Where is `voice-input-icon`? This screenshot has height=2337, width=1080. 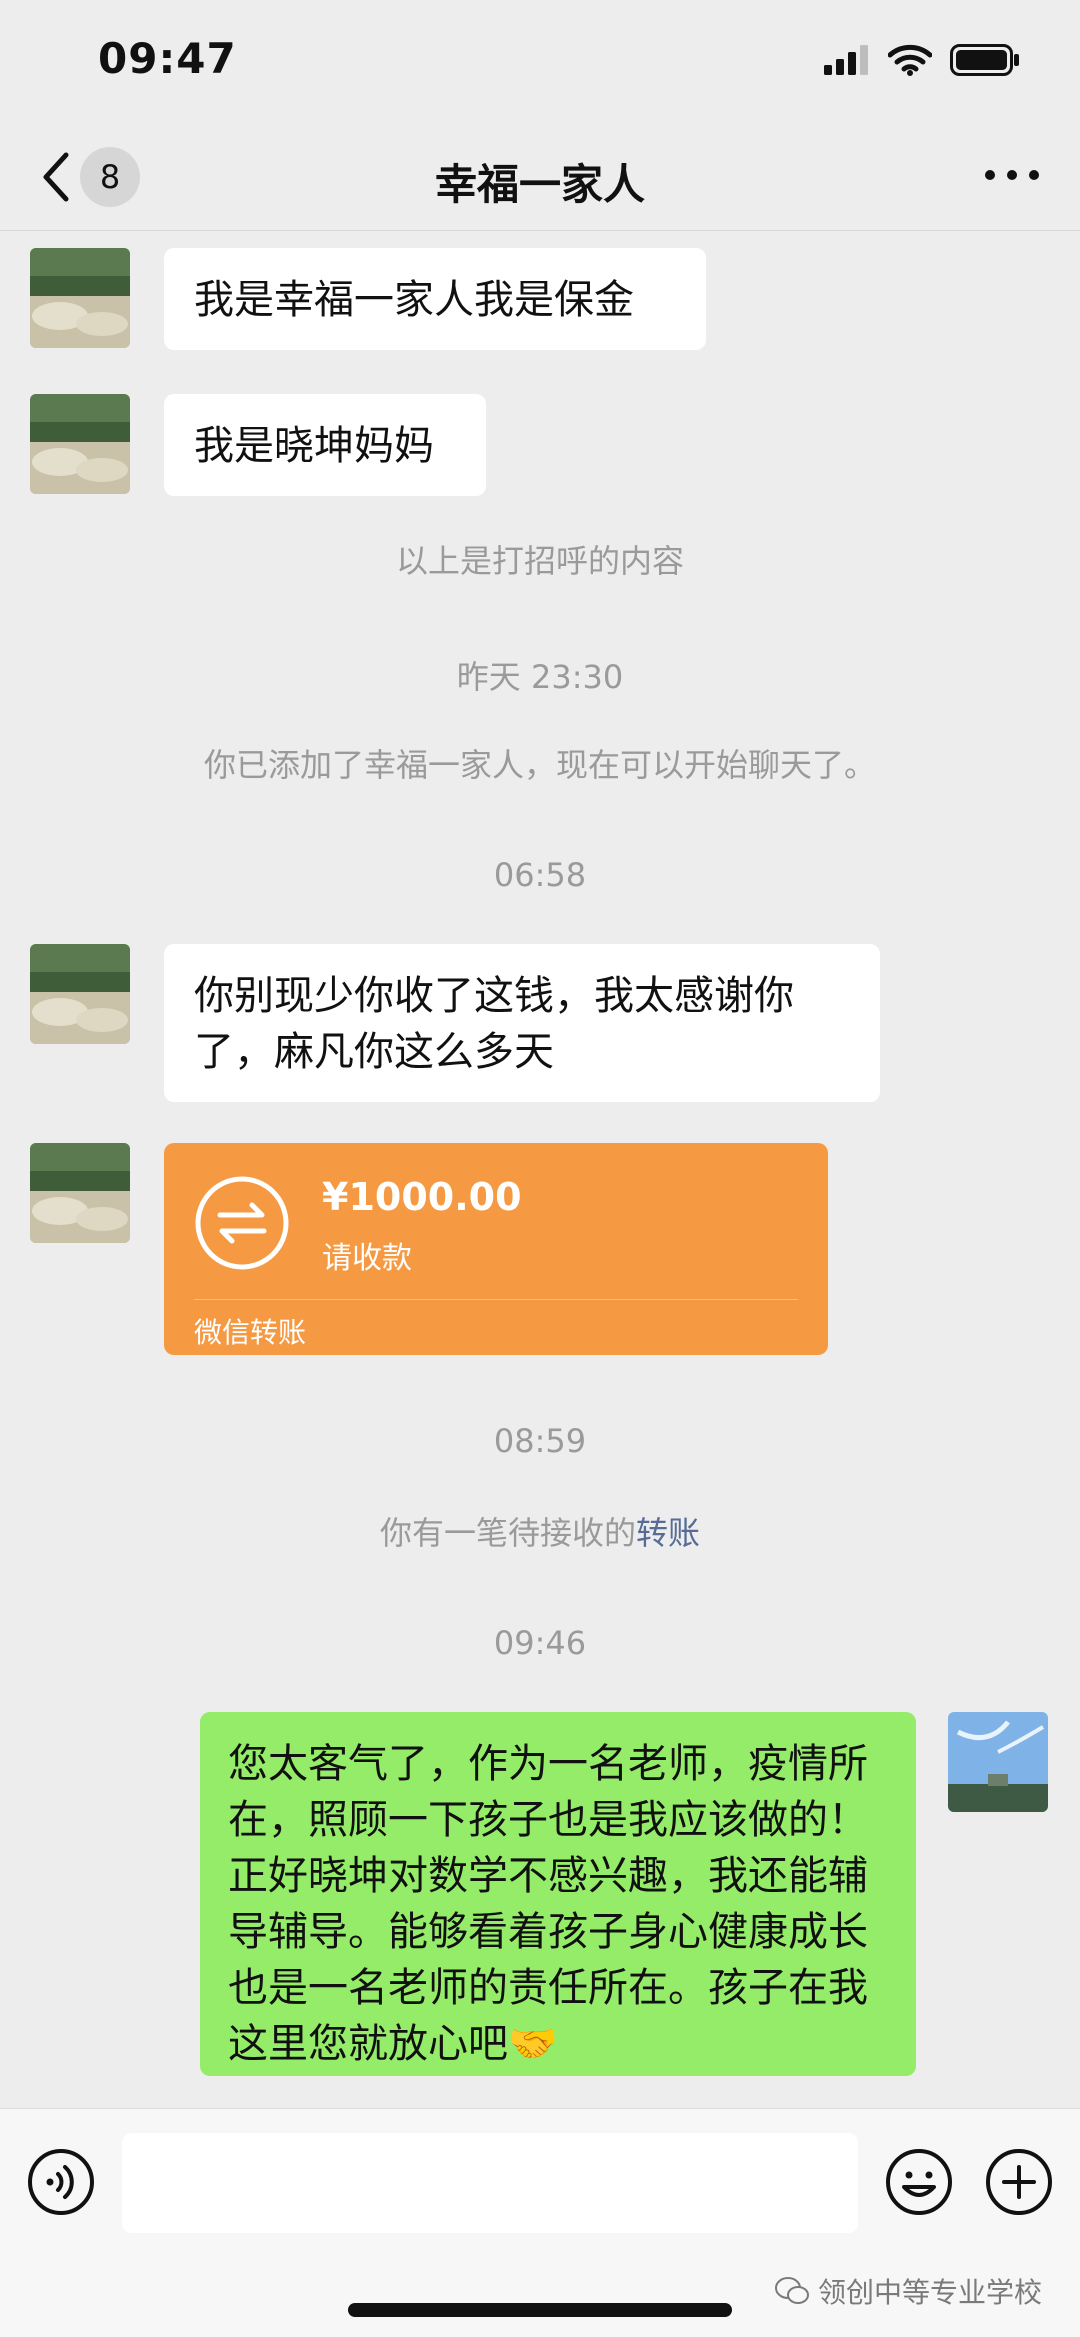
voice-input-icon is located at coordinates (61, 2182).